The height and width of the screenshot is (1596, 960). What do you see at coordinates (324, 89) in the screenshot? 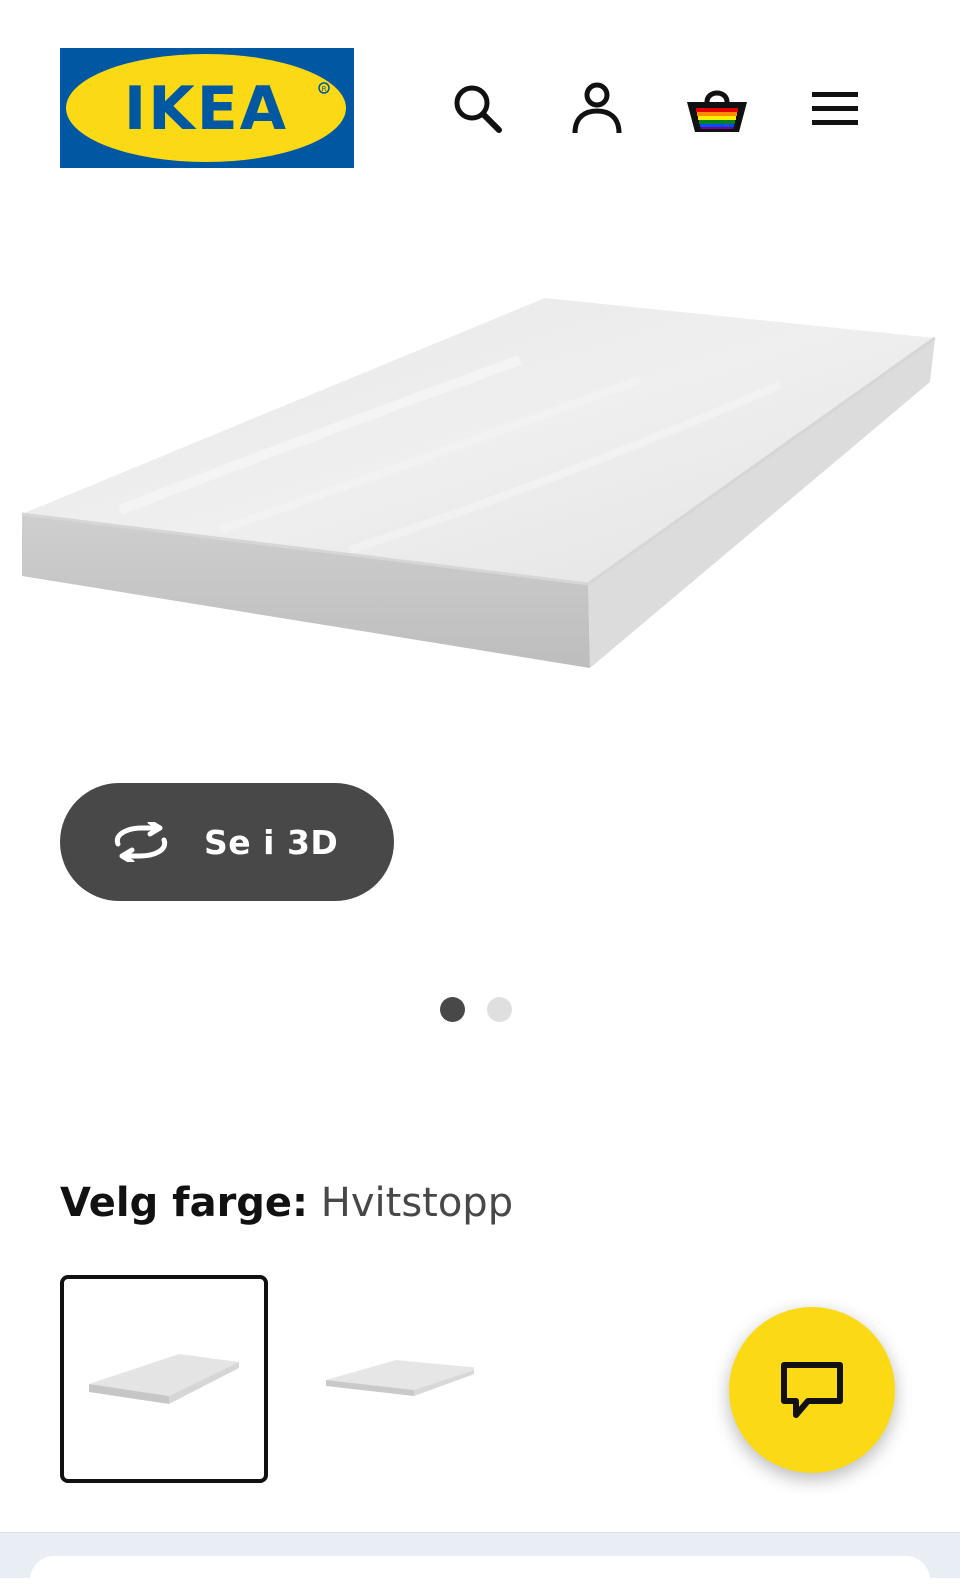
I see `svg-text: R` at bounding box center [324, 89].